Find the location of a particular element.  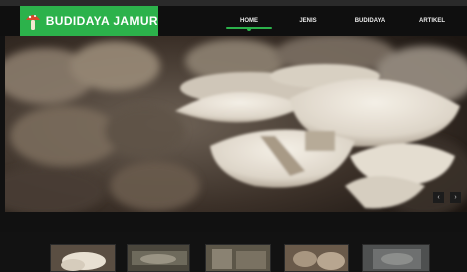

nav-item-budidaya: BUDIDAYA is located at coordinates (370, 21).